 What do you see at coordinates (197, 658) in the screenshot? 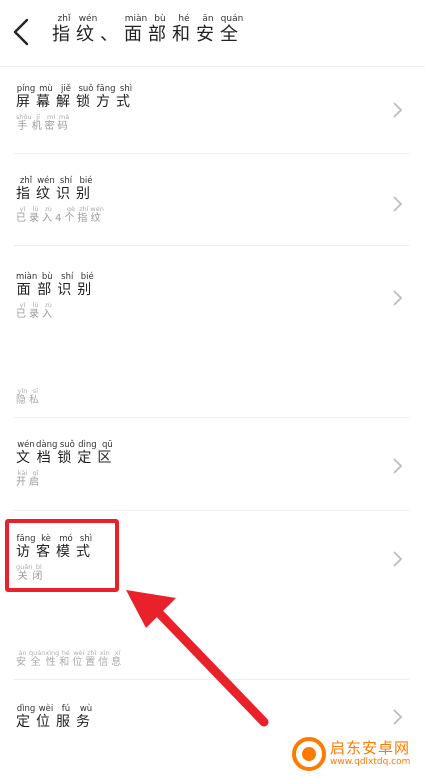
I see `annotation-arrow-icon` at bounding box center [197, 658].